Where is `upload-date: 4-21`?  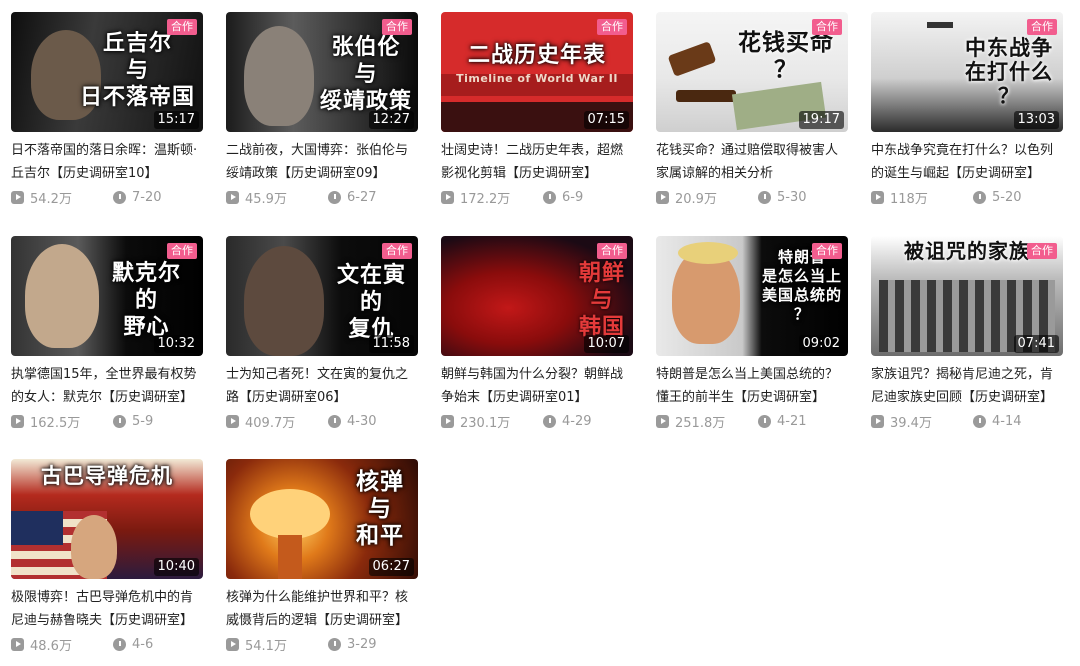 upload-date: 4-21 is located at coordinates (792, 421).